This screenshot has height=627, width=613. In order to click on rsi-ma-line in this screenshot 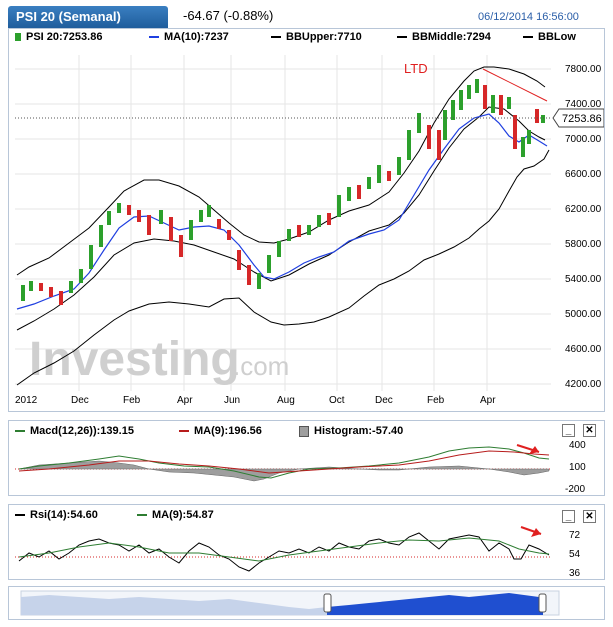, I will do `click(284, 549)`.